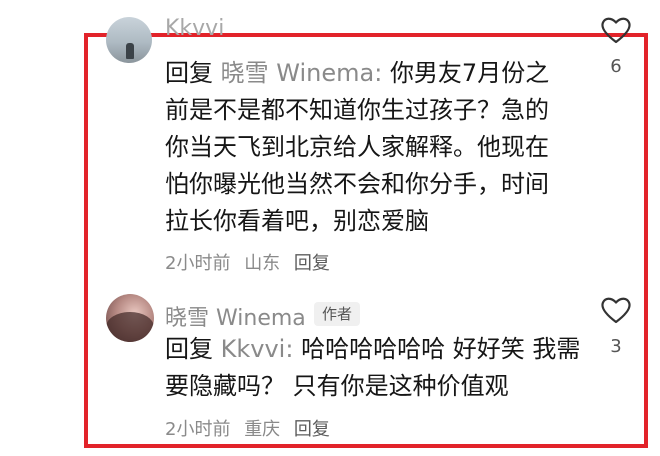 This screenshot has width=660, height=456. I want to click on author-badge: 作者, so click(337, 314).